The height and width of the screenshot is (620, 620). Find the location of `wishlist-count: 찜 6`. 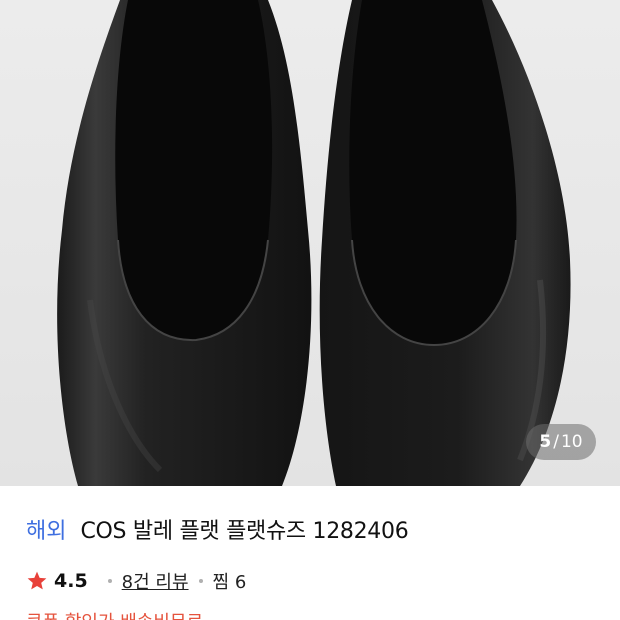

wishlist-count: 찜 6 is located at coordinates (229, 582).